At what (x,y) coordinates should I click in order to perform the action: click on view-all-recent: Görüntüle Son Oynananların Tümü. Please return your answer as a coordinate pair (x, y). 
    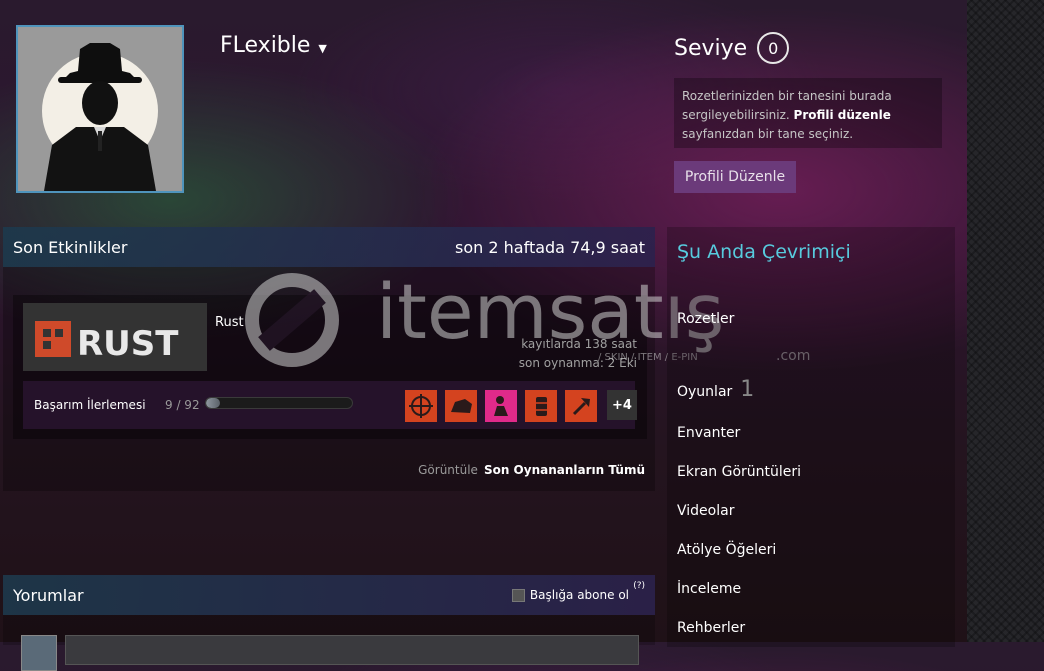
    Looking at the image, I should click on (531, 470).